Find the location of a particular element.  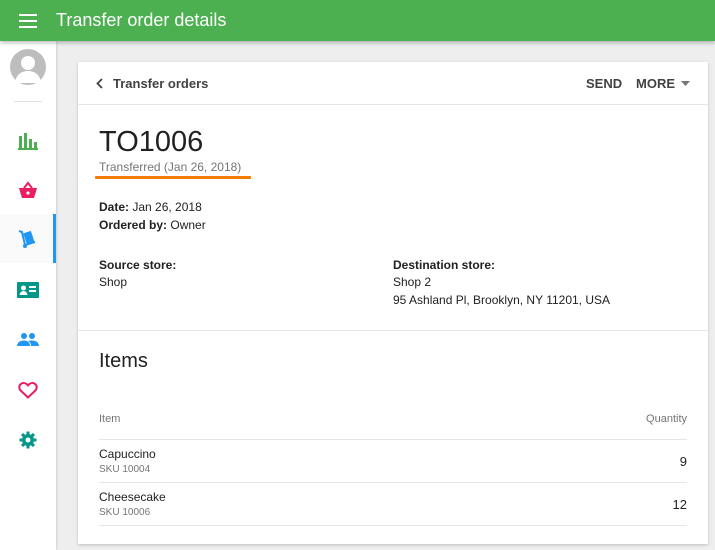

sidebar is located at coordinates (28, 295).